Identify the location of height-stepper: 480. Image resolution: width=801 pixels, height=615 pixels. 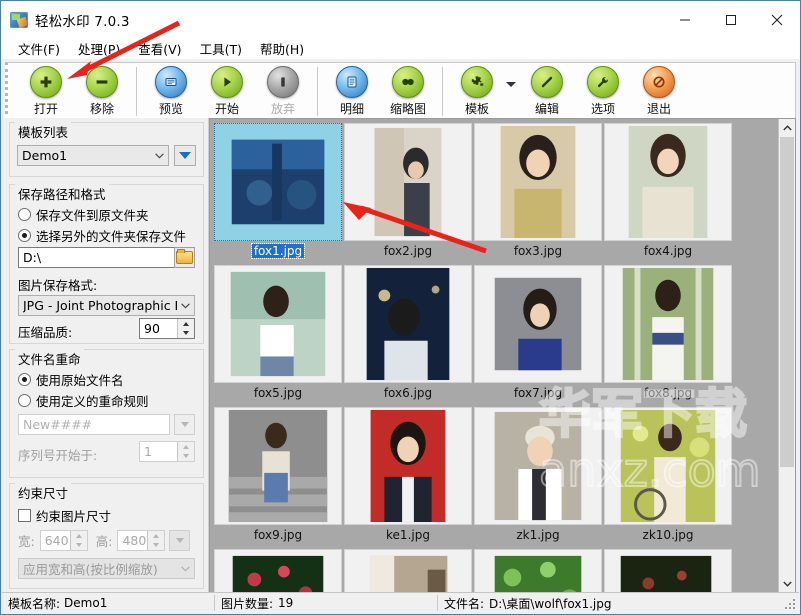
(141, 540).